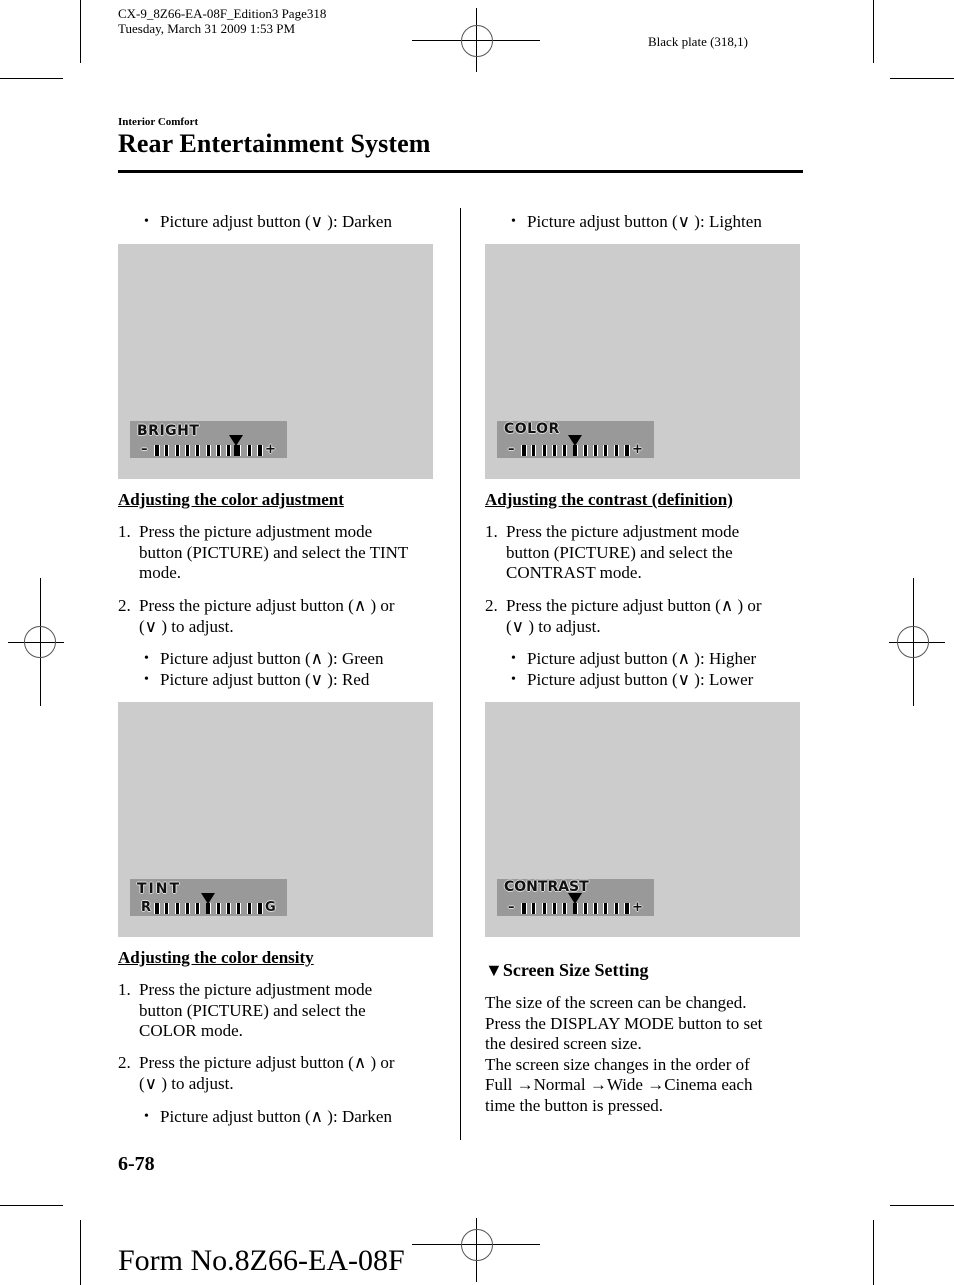  What do you see at coordinates (616, 1002) in the screenshot?
I see `paragraph-line: The size of the screen can be changed.` at bounding box center [616, 1002].